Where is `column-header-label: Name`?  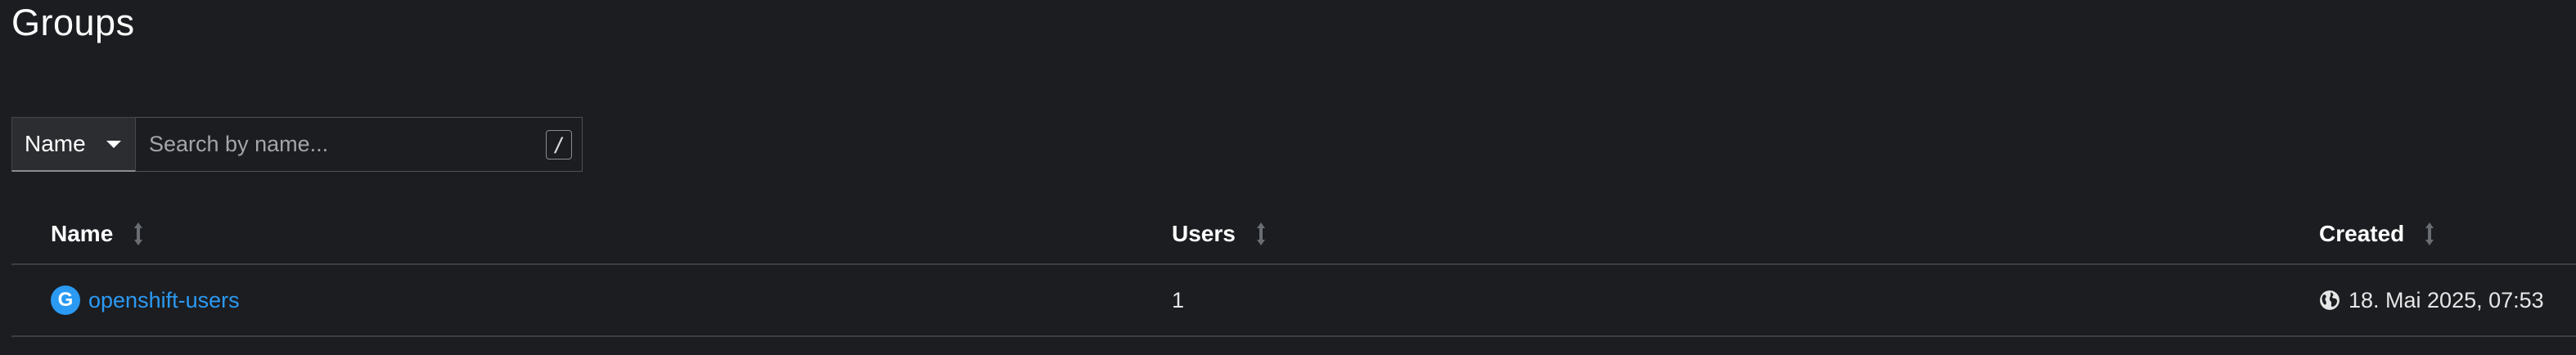
column-header-label: Name is located at coordinates (82, 233).